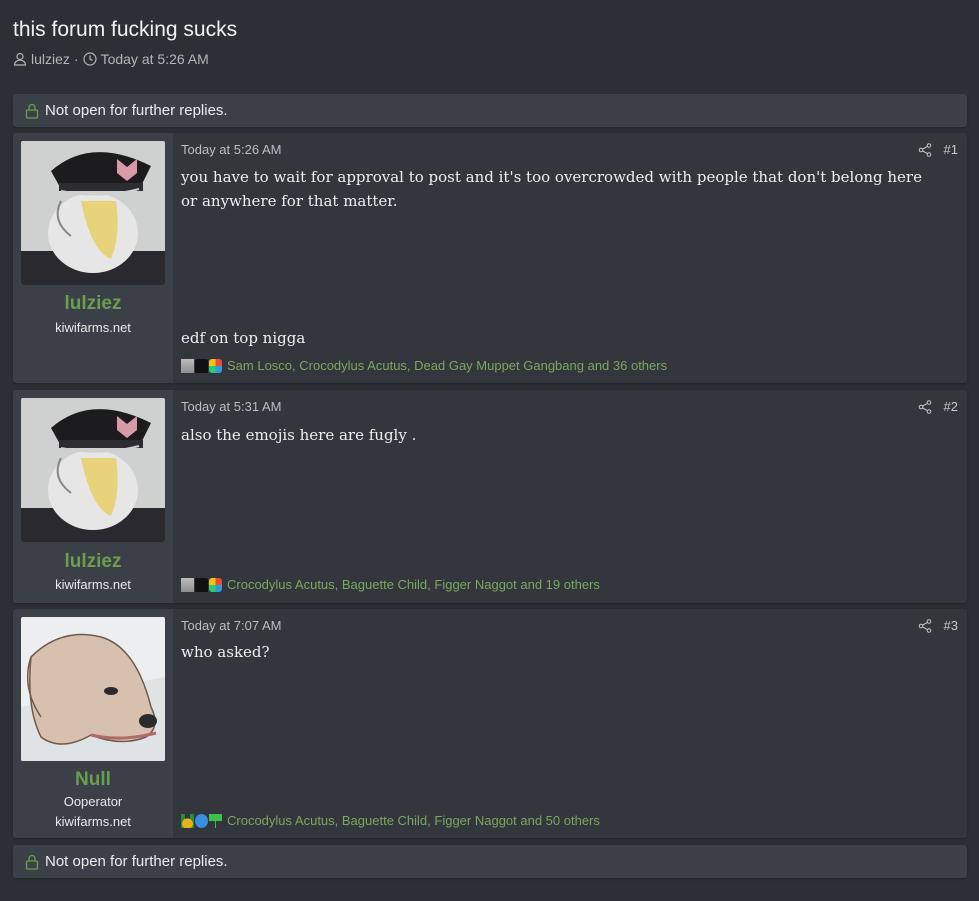 This screenshot has height=901, width=979. I want to click on post-tools: #2, so click(938, 406).